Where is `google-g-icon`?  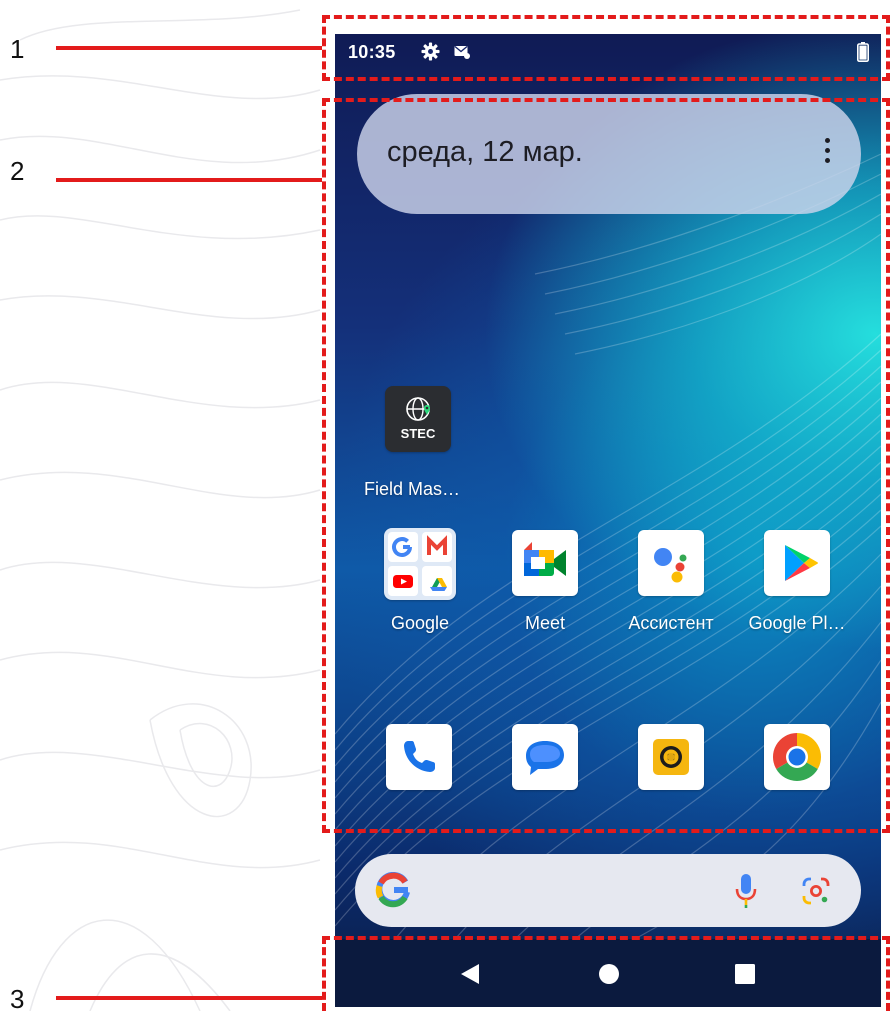
google-g-icon is located at coordinates (392, 890).